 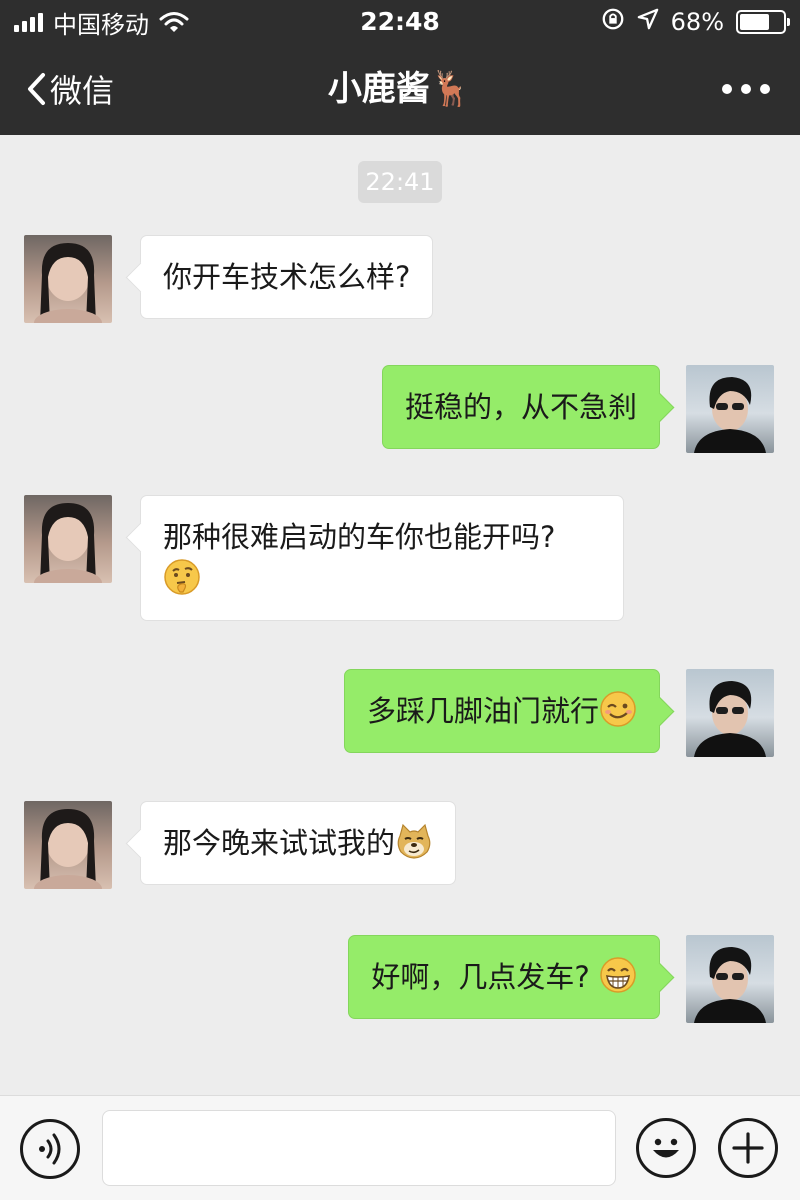 What do you see at coordinates (414, 841) in the screenshot?
I see `doge-emoji` at bounding box center [414, 841].